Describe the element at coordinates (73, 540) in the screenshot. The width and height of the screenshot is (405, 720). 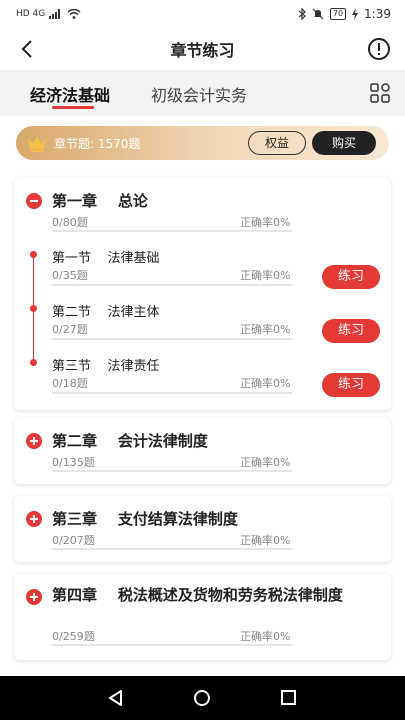
I see `chapter-progress-count: 0/207题` at that location.